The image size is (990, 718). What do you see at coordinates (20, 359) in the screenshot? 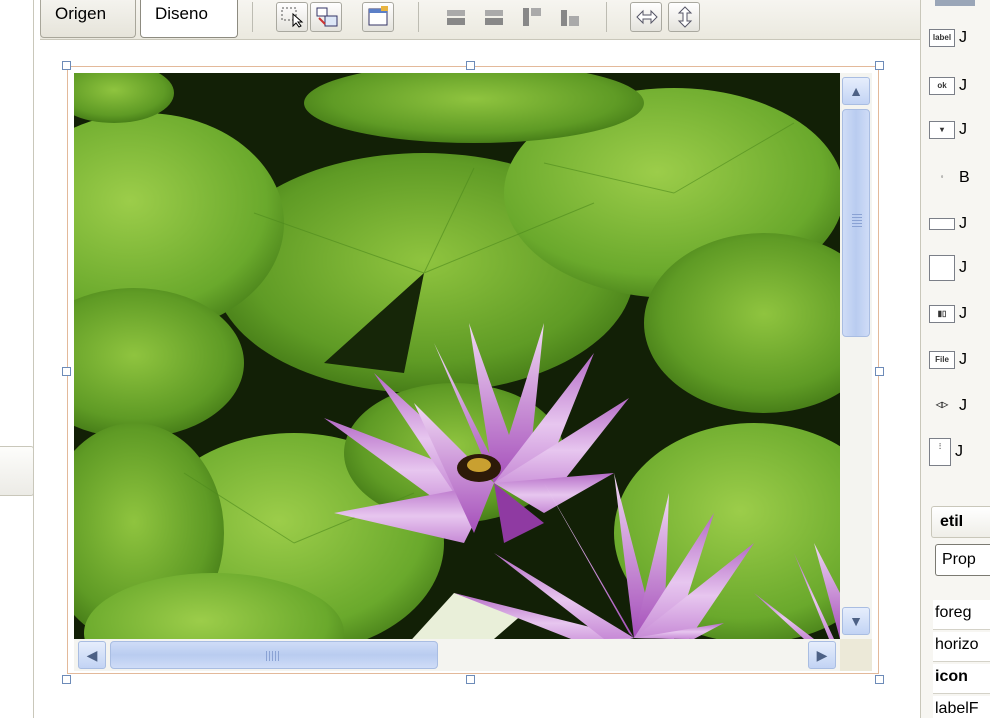
I see `left-strip` at bounding box center [20, 359].